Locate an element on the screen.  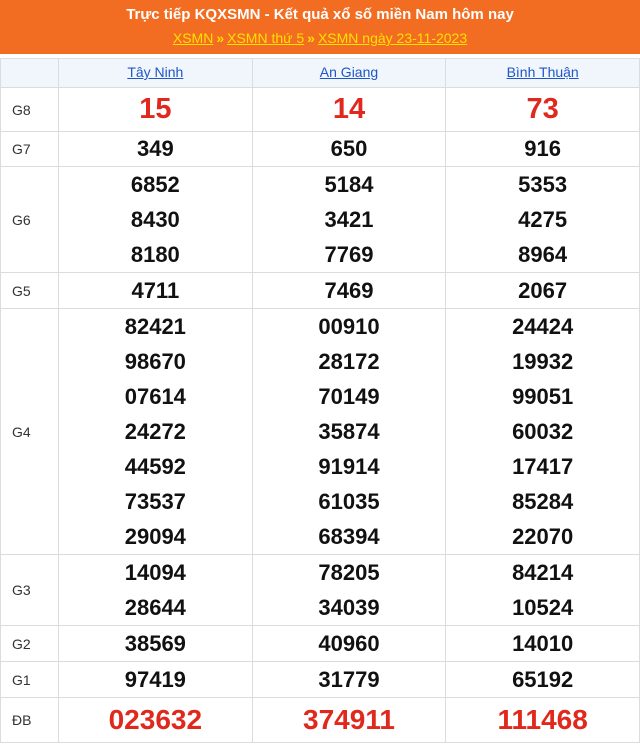
prize-number: 82421 is located at coordinates (155, 326).